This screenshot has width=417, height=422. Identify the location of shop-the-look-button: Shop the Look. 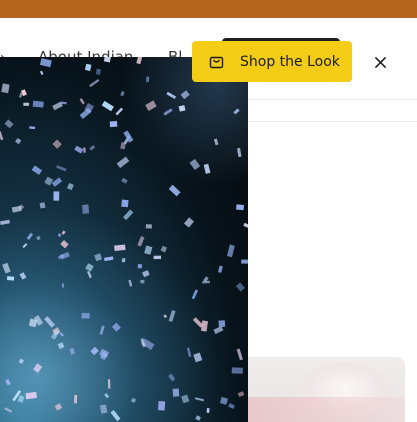
(272, 61).